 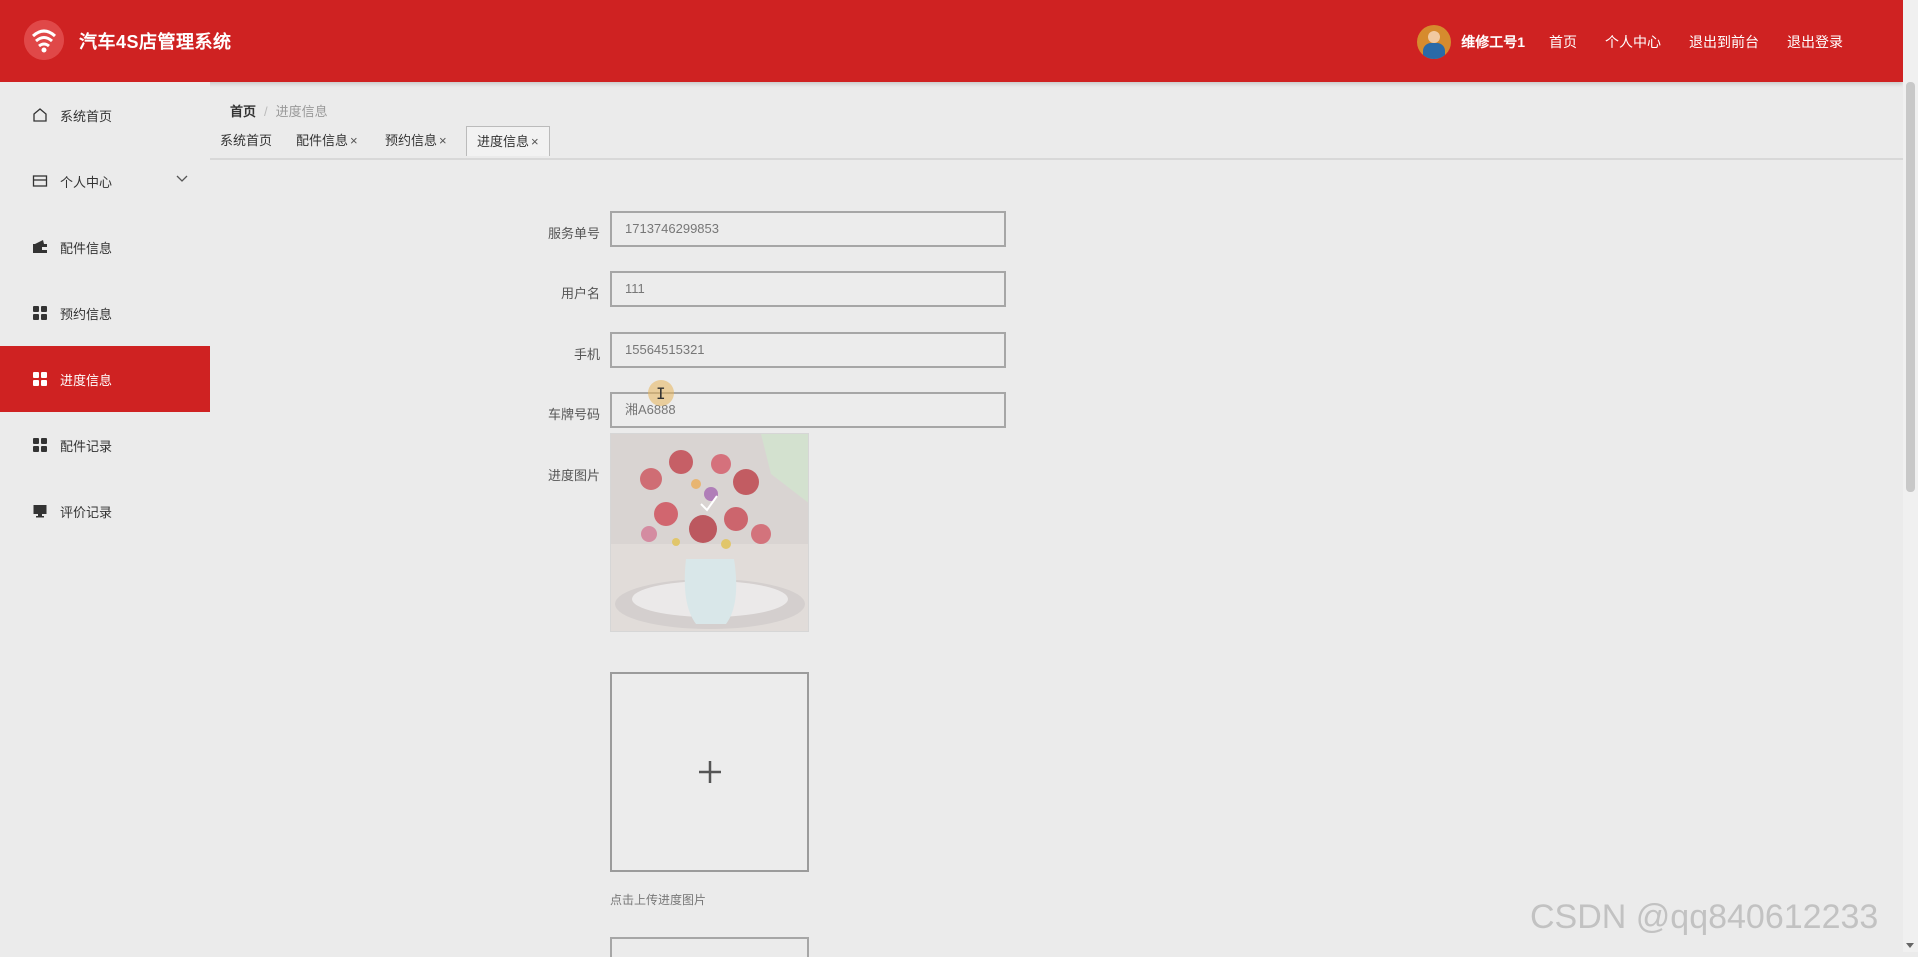 I want to click on username-field: 111, so click(x=808, y=289).